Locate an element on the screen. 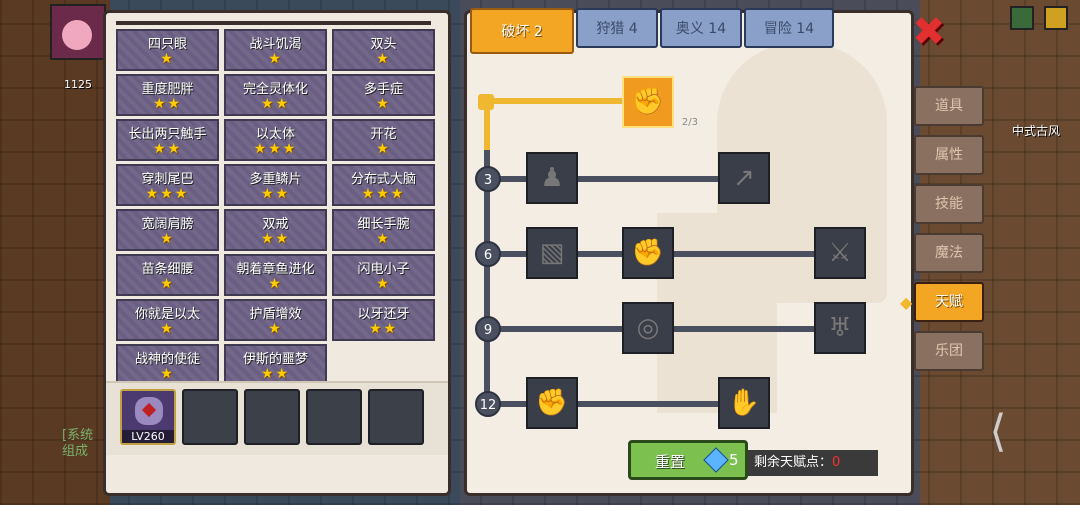 This screenshot has height=505, width=1080. system-chat-text: [系统 组成 is located at coordinates (78, 443).